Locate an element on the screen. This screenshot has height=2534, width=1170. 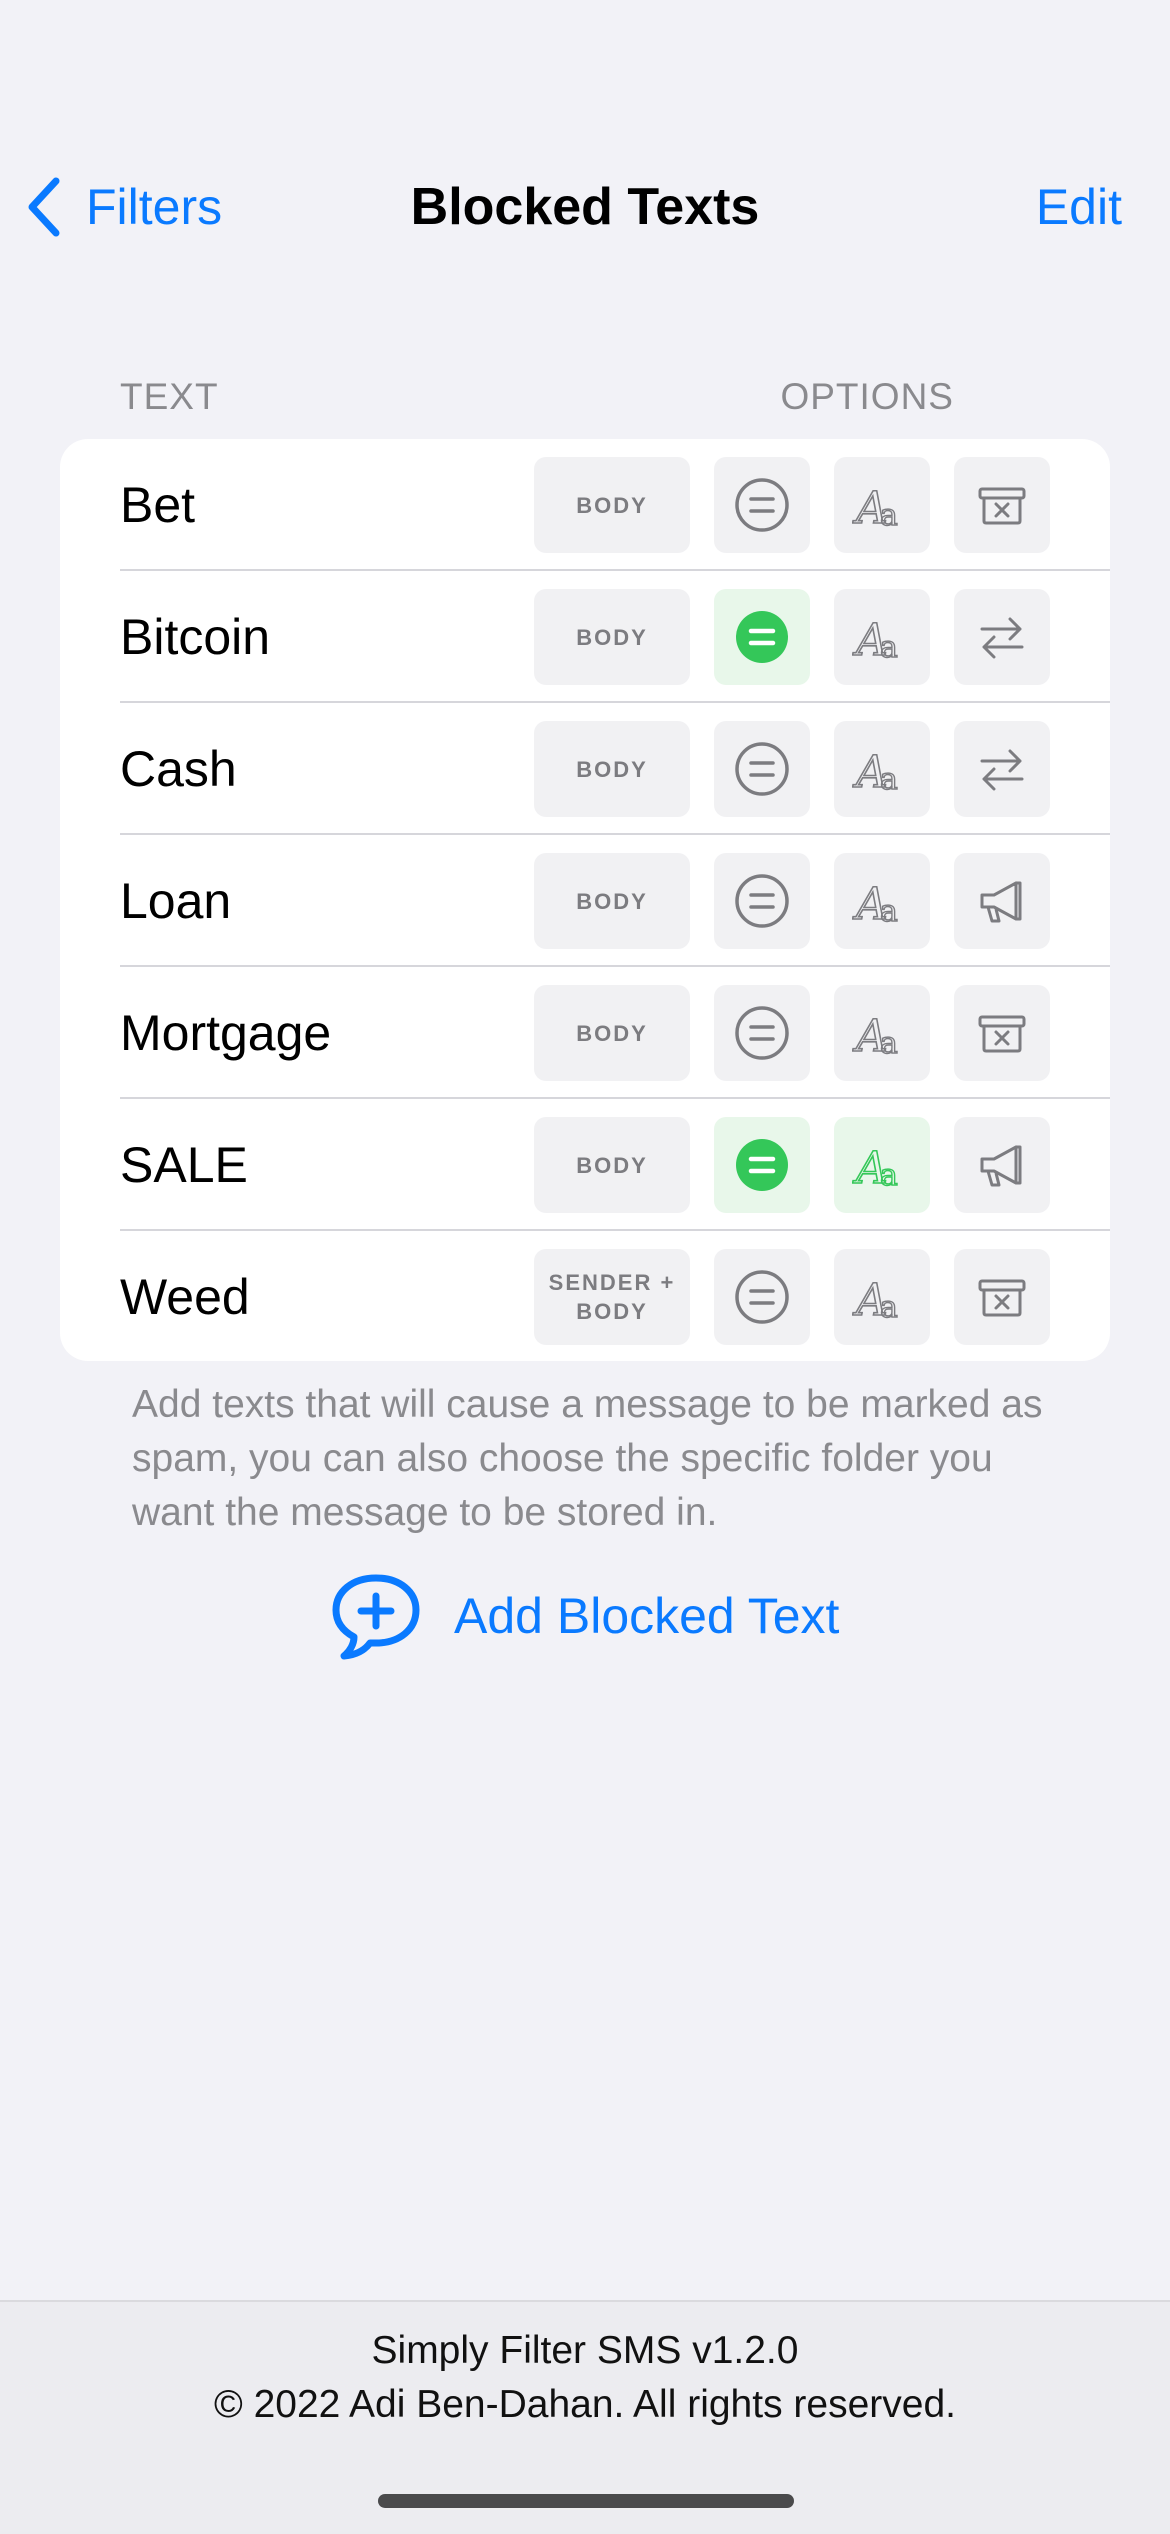
navigation-bar: Filters Blocked Texts Edit is located at coordinates (585, 207).